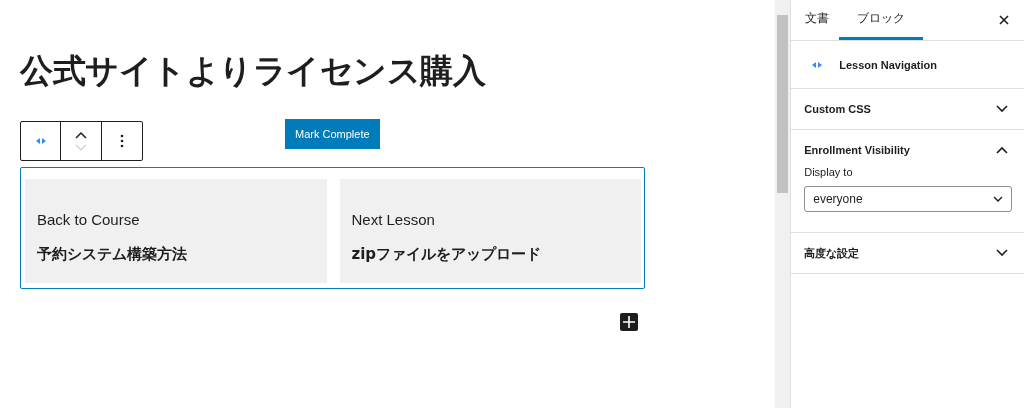  What do you see at coordinates (907, 109) in the screenshot?
I see `panel-header: Custom CSS` at bounding box center [907, 109].